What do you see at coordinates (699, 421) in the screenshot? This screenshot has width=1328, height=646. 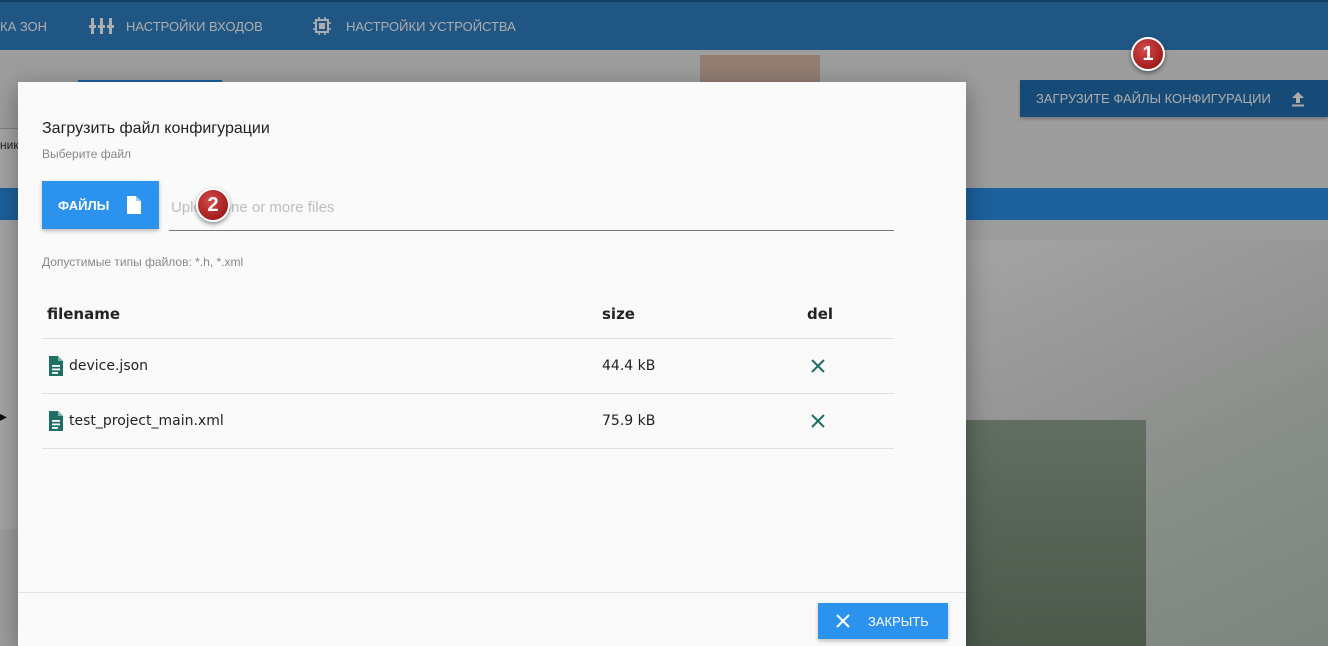 I see `size-cell: 75.9 kB` at bounding box center [699, 421].